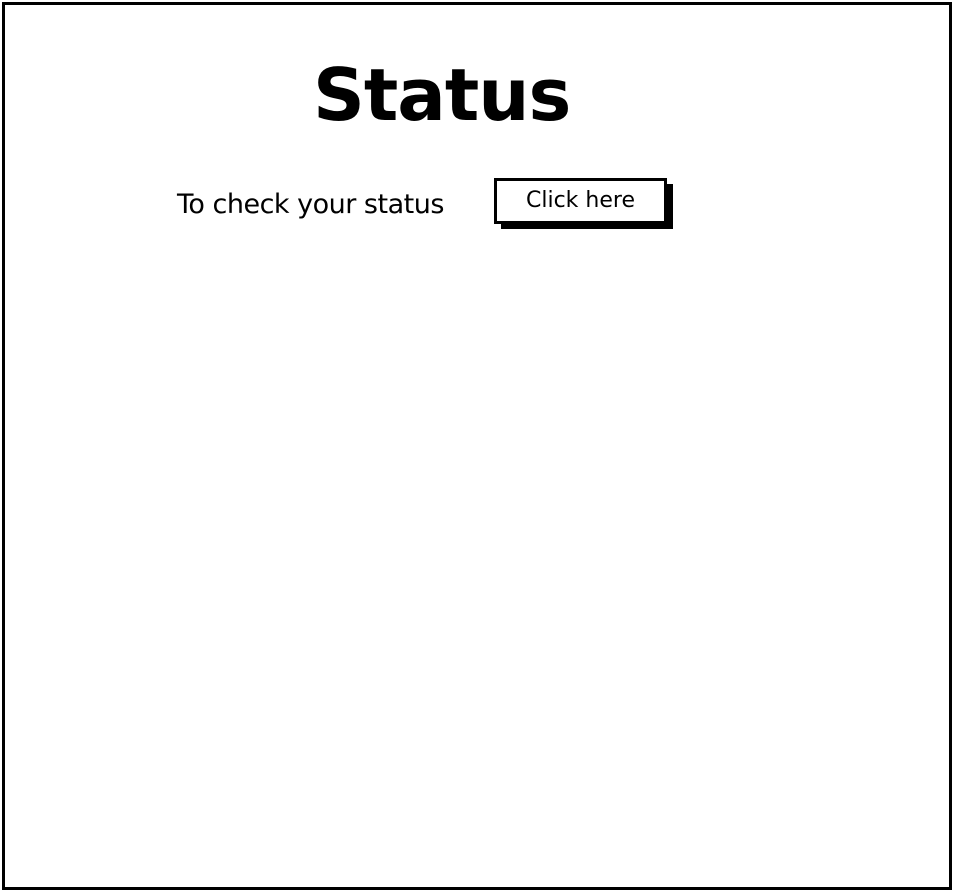  What do you see at coordinates (442, 95) in the screenshot?
I see `page-title: Status` at bounding box center [442, 95].